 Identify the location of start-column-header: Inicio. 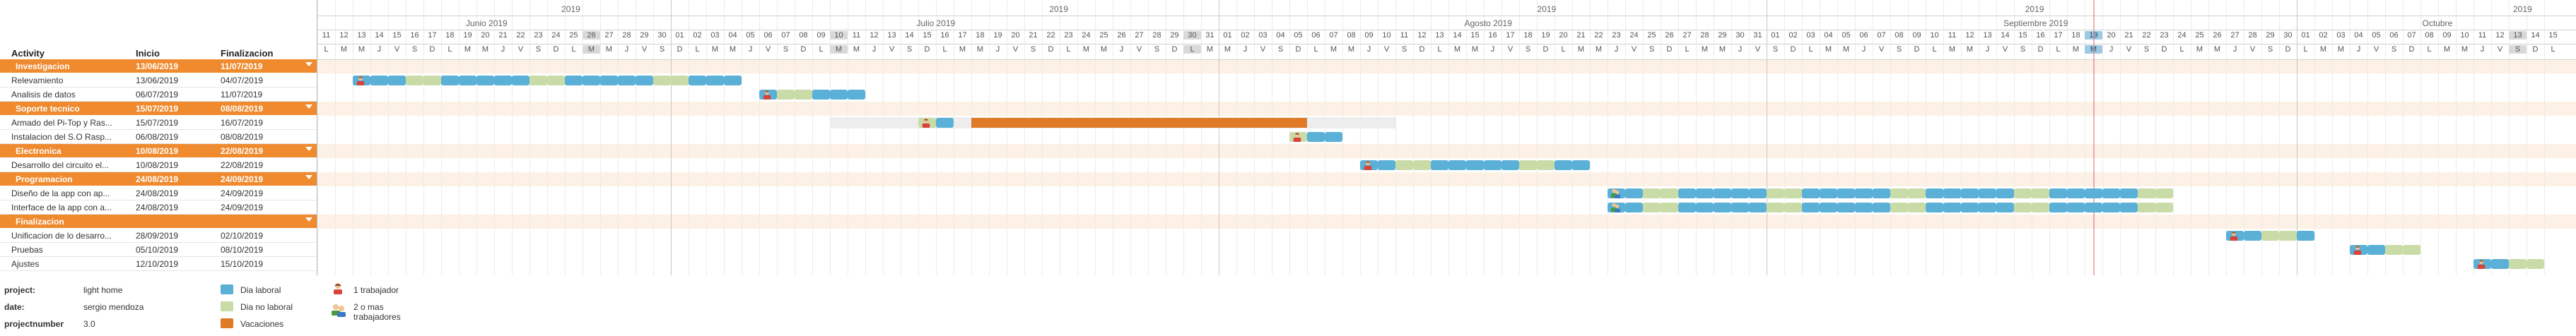
(148, 54).